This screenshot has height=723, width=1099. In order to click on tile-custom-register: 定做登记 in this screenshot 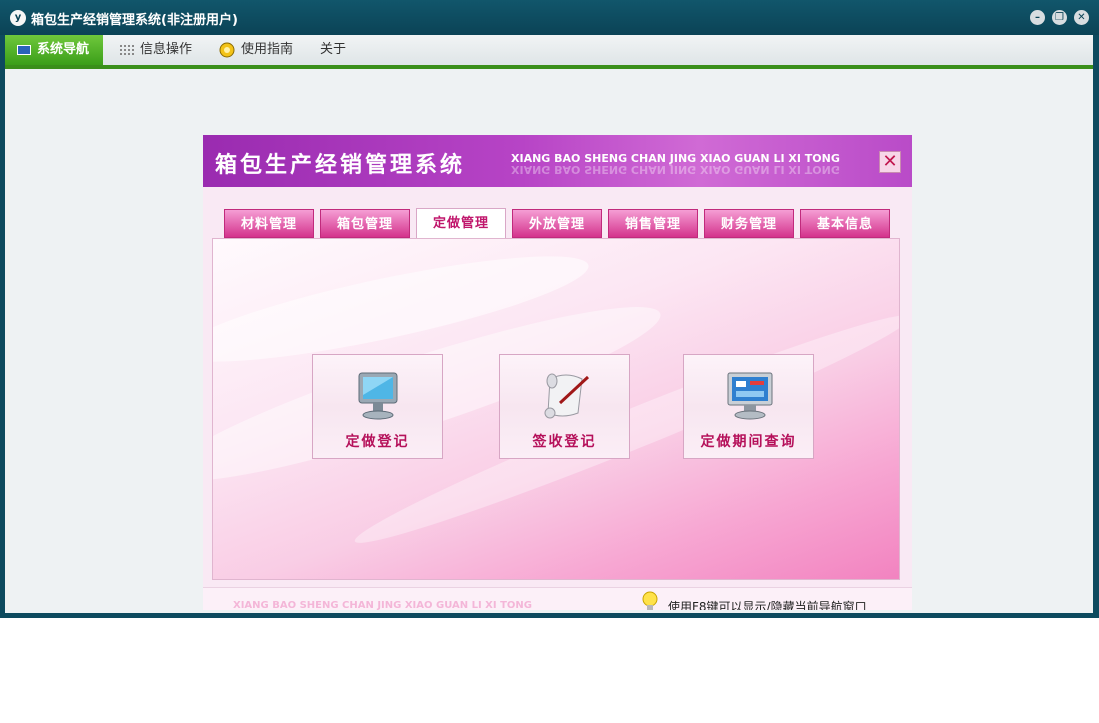, I will do `click(377, 406)`.